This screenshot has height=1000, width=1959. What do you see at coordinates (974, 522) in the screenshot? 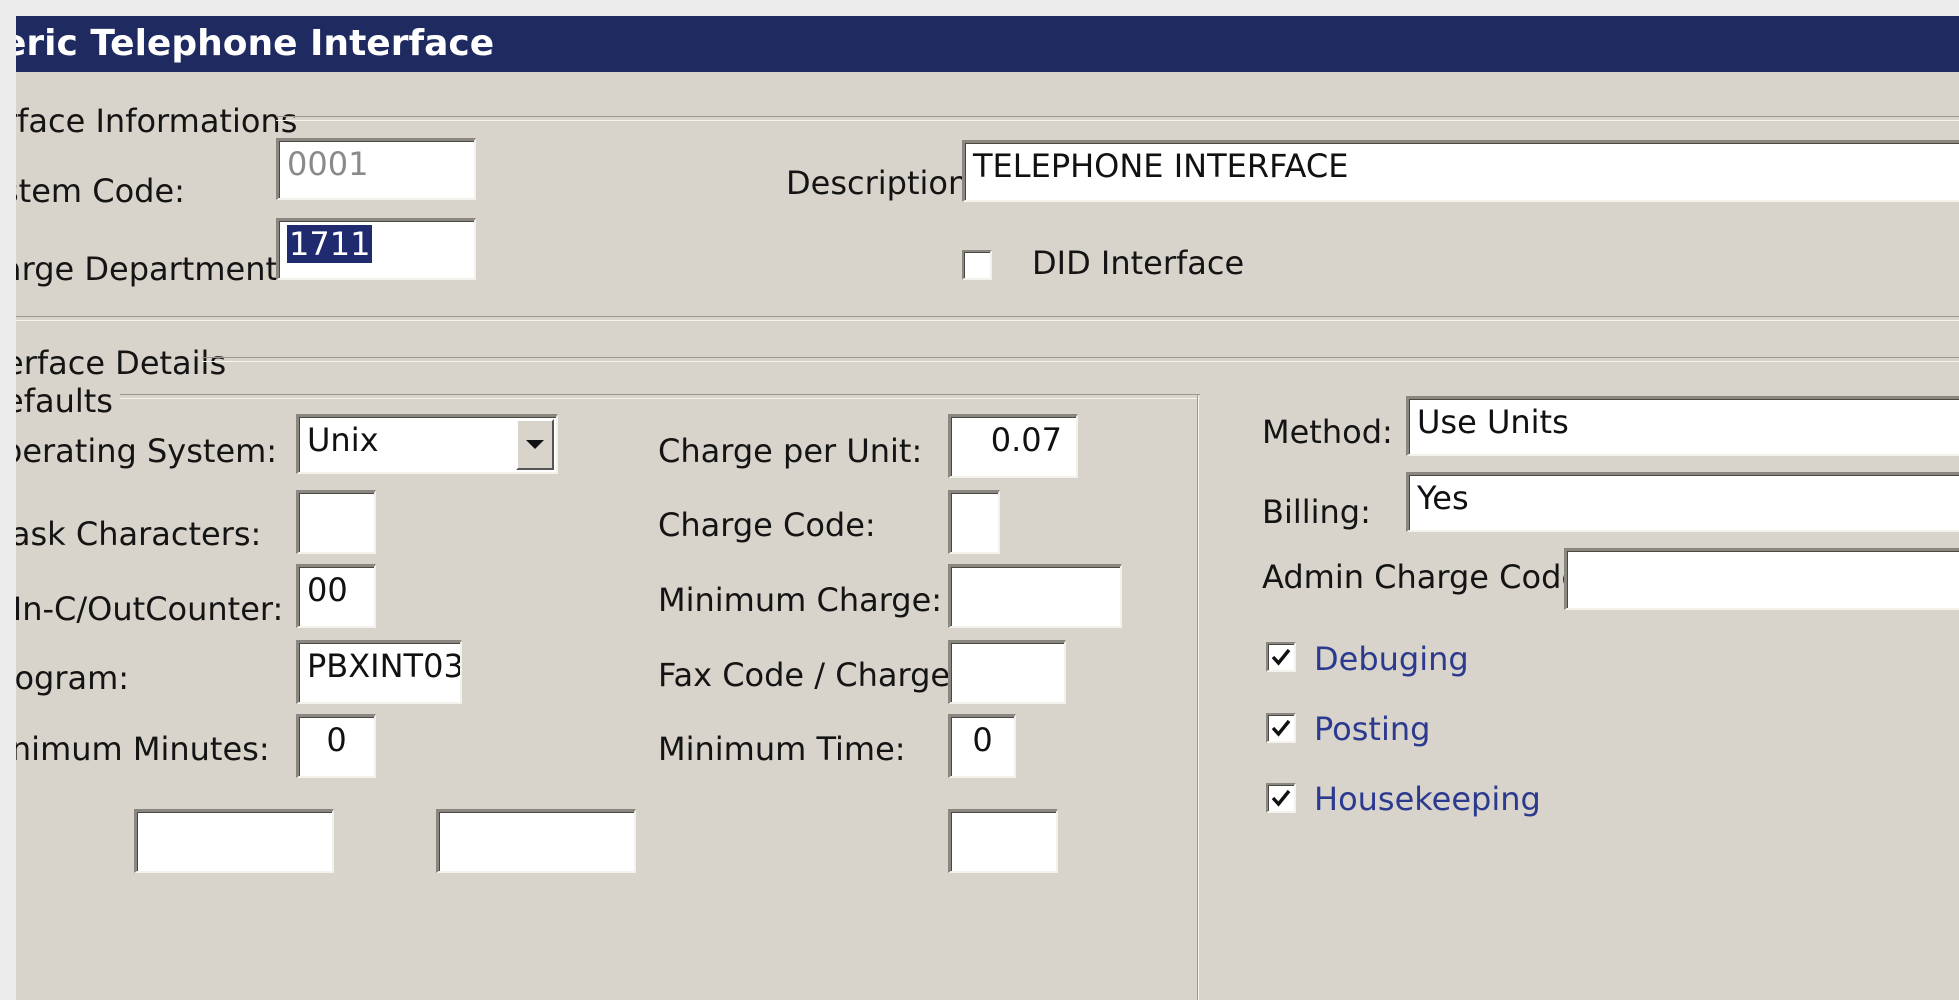
I see `charge-code-field` at bounding box center [974, 522].